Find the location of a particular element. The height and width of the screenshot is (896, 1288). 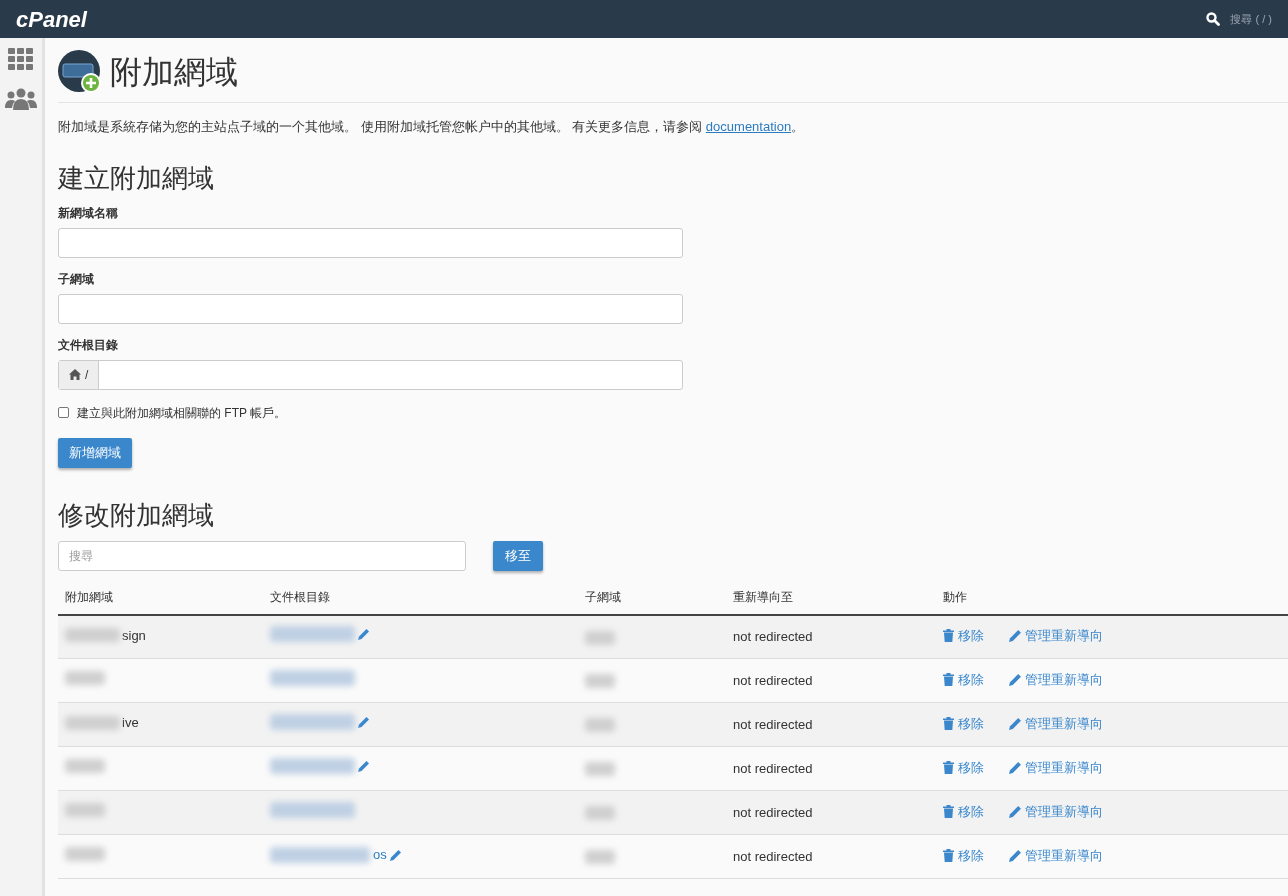

section-heading: 修改附加網域 is located at coordinates (136, 515).